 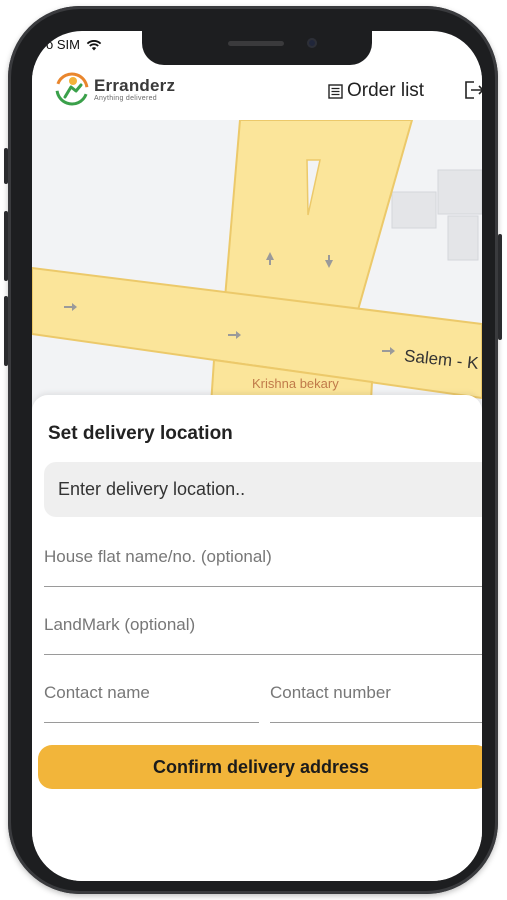 What do you see at coordinates (500, 287) in the screenshot?
I see `power-button` at bounding box center [500, 287].